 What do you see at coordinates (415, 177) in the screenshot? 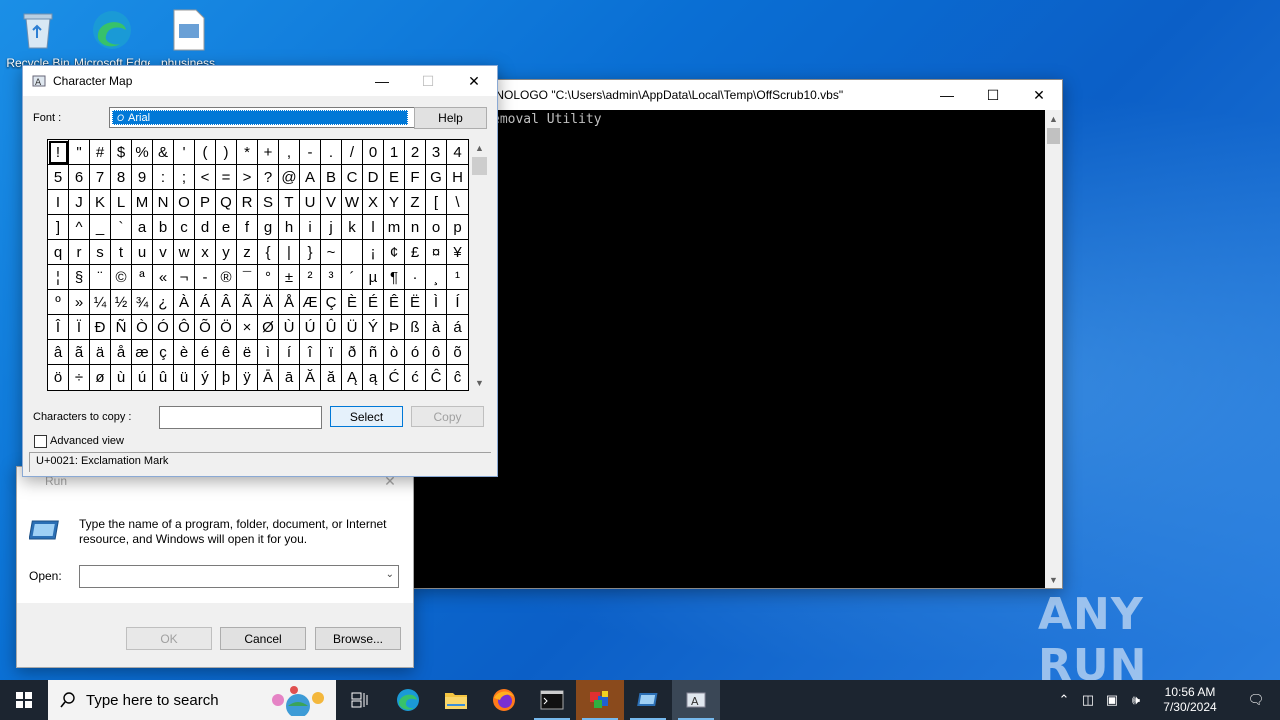
I see `char-cell: F` at bounding box center [415, 177].